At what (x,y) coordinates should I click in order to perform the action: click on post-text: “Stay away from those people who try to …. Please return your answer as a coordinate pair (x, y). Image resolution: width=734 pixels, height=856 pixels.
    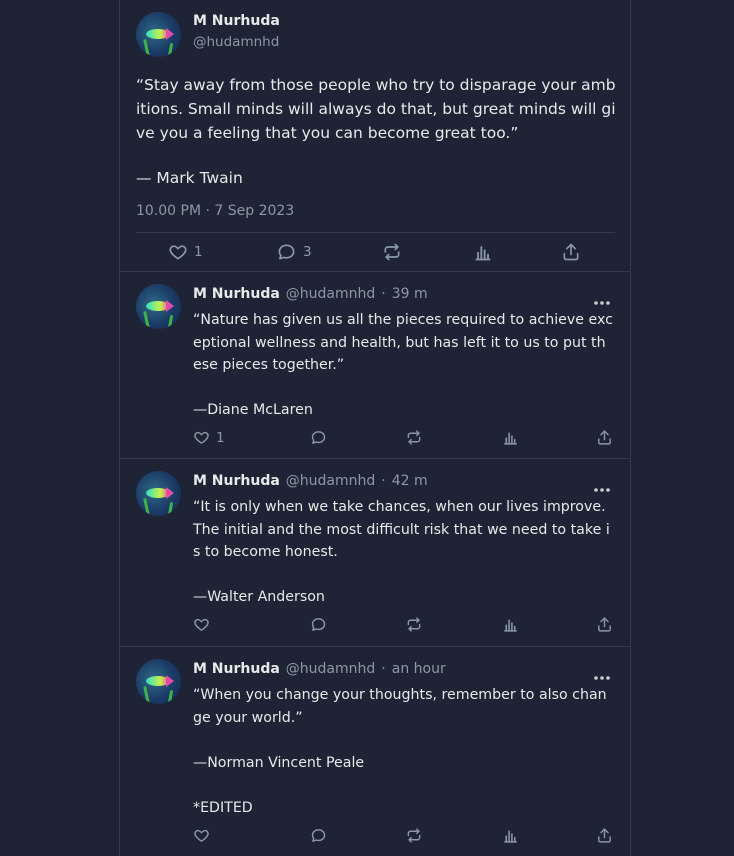
    Looking at the image, I should click on (376, 109).